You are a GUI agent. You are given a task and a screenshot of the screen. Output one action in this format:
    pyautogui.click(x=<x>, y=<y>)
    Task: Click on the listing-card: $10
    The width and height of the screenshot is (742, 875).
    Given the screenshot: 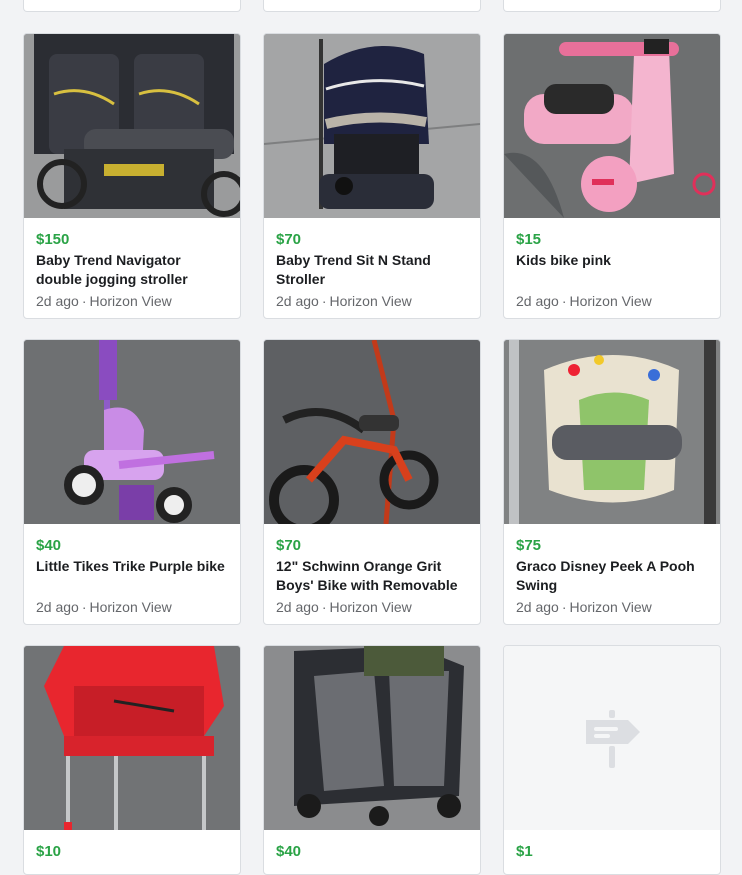 What is the action you would take?
    pyautogui.click(x=132, y=760)
    